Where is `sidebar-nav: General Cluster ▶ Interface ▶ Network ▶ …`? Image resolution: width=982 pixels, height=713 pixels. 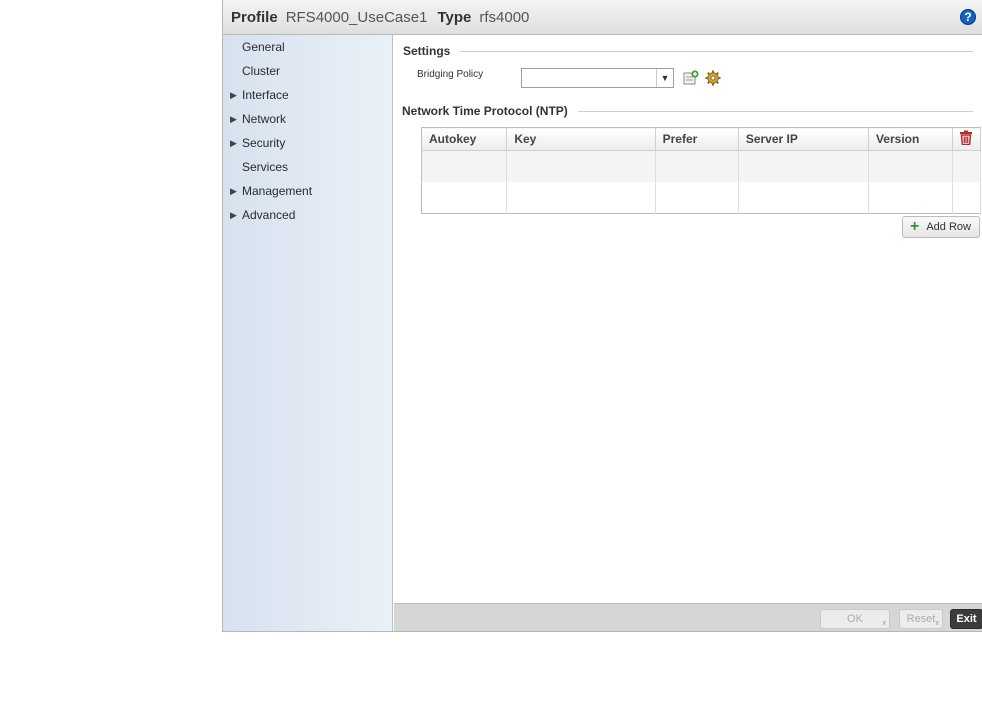
sidebar-nav: General Cluster ▶ Interface ▶ Network ▶ … is located at coordinates (308, 333).